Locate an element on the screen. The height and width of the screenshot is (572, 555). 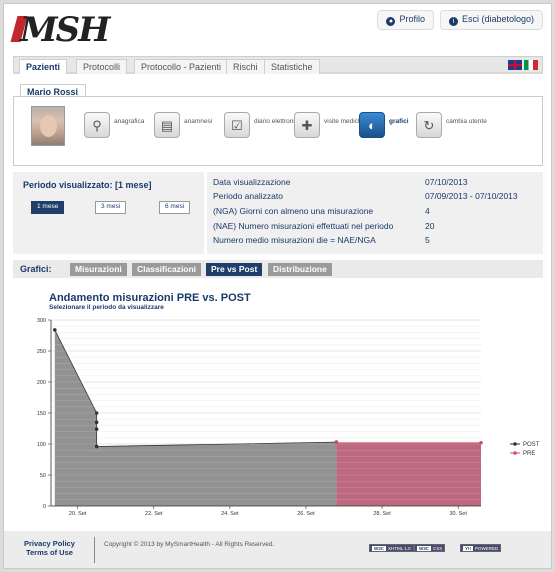
badge-tag: Y!! is located at coordinates (468, 548).